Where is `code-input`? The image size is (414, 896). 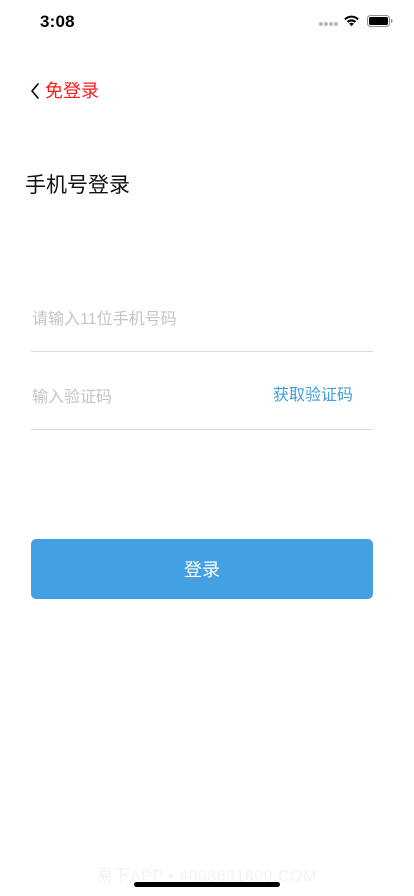 code-input is located at coordinates (147, 398).